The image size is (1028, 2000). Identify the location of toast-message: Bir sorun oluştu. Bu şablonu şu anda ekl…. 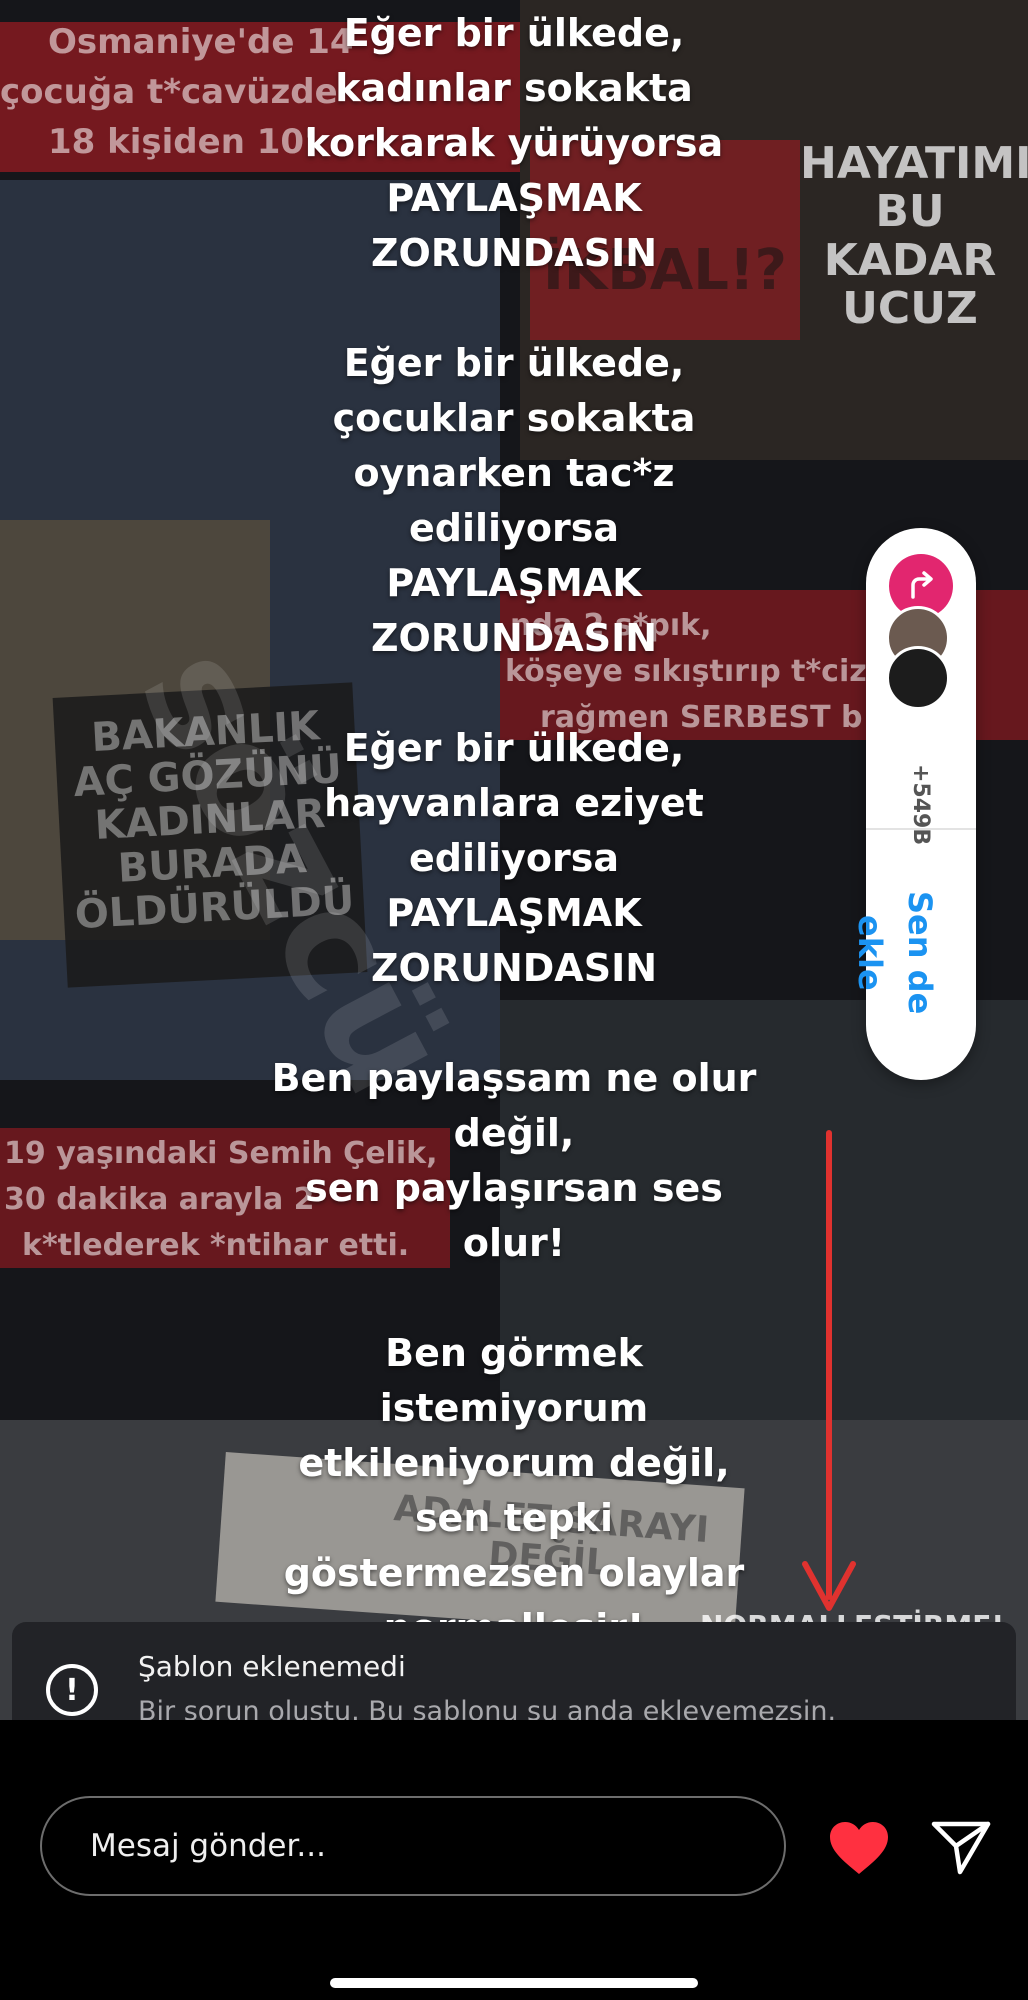
(487, 1708).